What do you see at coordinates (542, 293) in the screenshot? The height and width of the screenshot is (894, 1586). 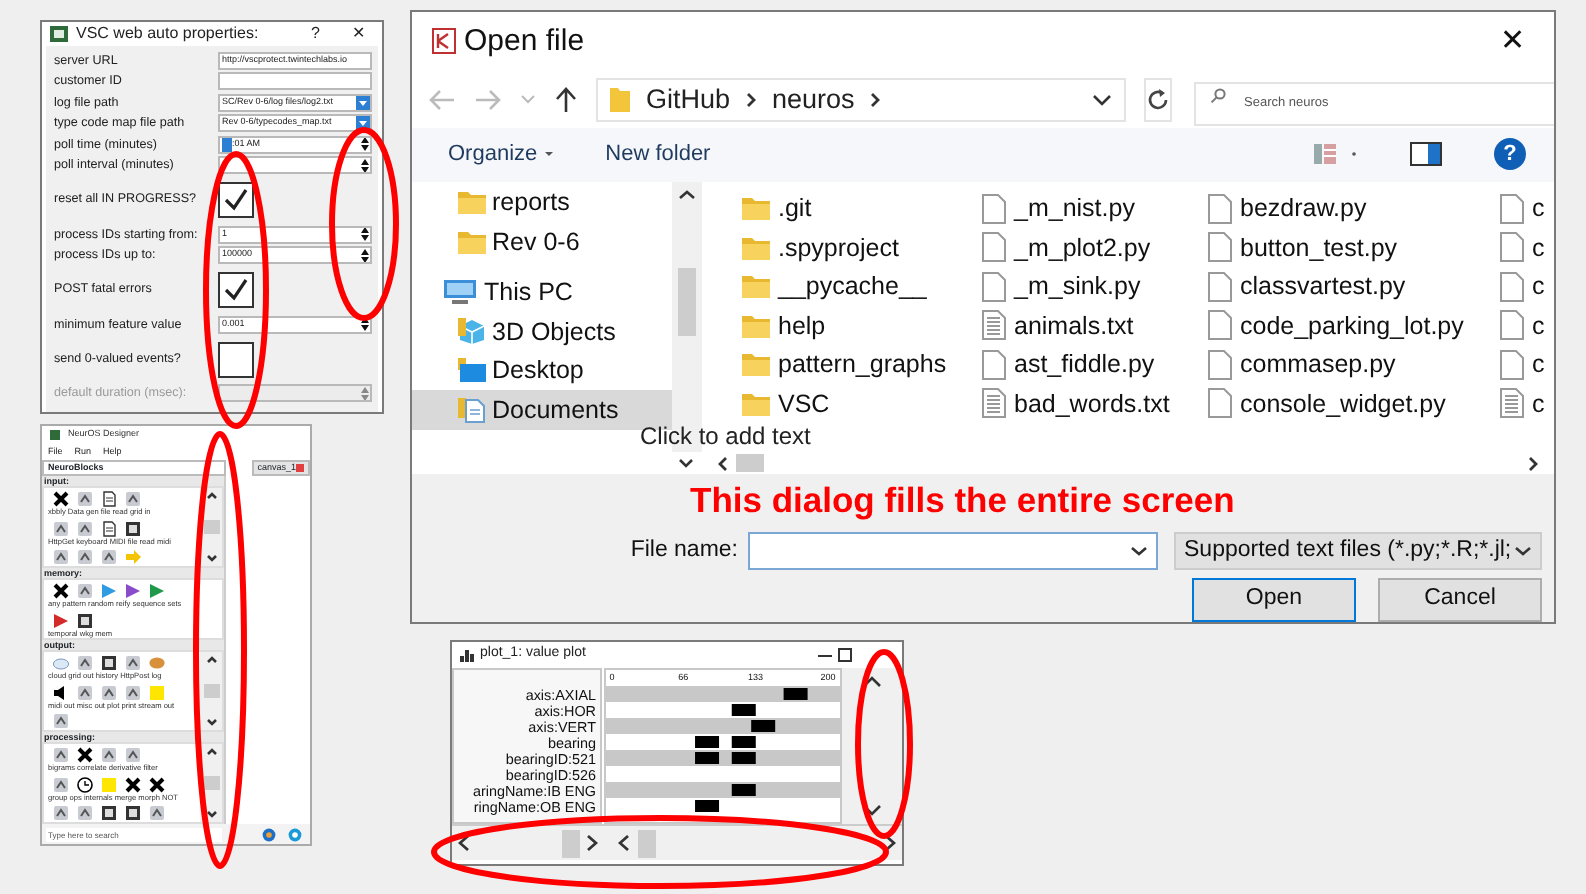 I see `sidebar-item: This PC` at bounding box center [542, 293].